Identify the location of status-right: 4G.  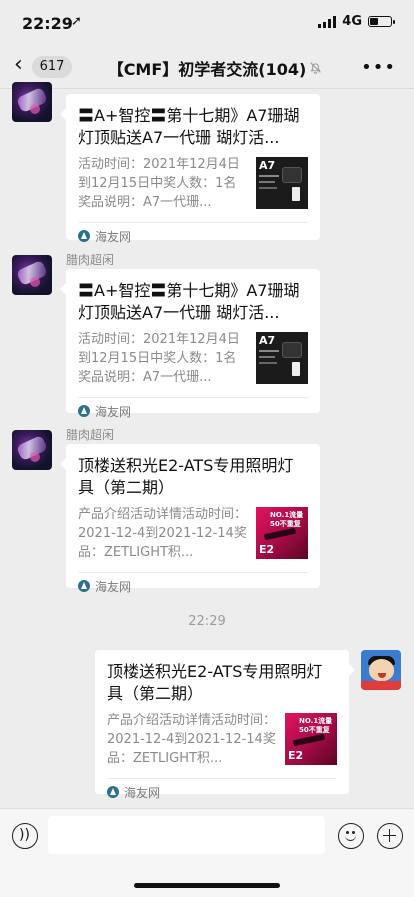
(356, 21).